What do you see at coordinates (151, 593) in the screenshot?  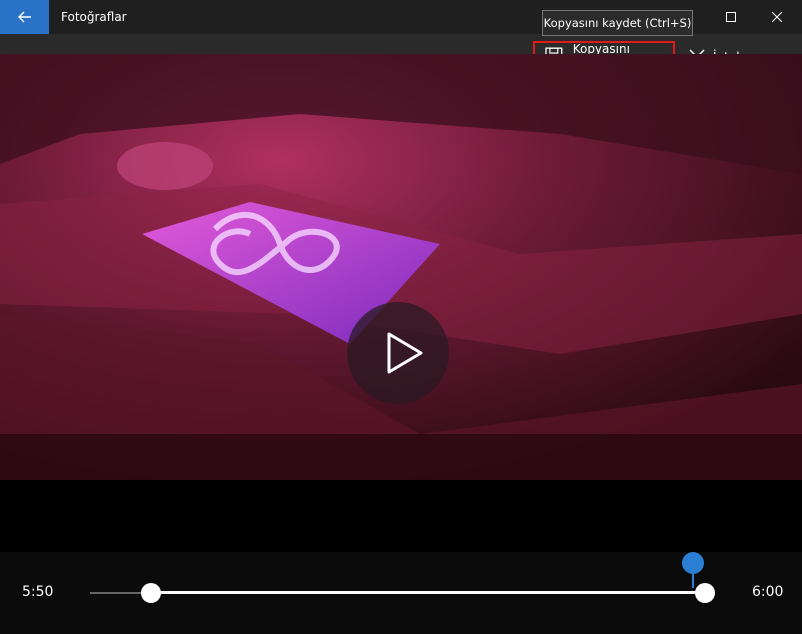 I see `trim-start-handle` at bounding box center [151, 593].